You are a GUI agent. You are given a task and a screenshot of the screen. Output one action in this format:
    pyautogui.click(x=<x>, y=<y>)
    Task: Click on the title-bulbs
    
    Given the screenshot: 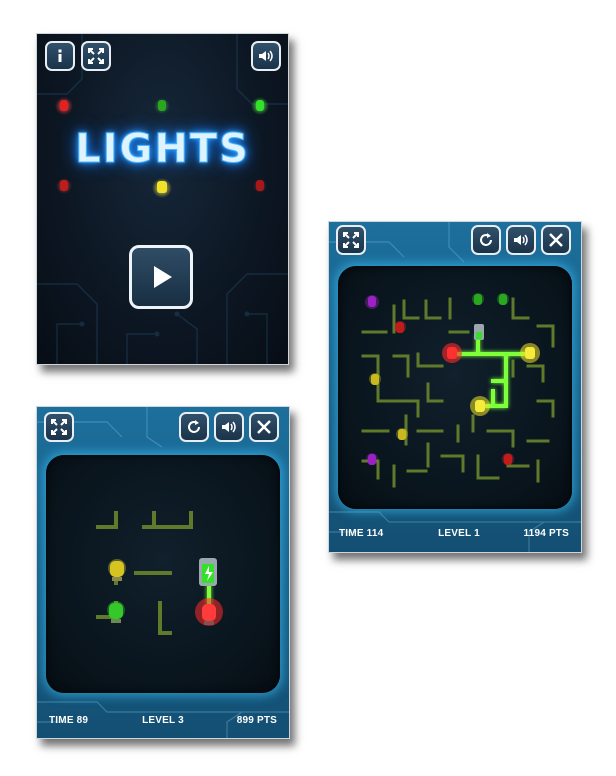 What is the action you would take?
    pyautogui.click(x=162, y=147)
    